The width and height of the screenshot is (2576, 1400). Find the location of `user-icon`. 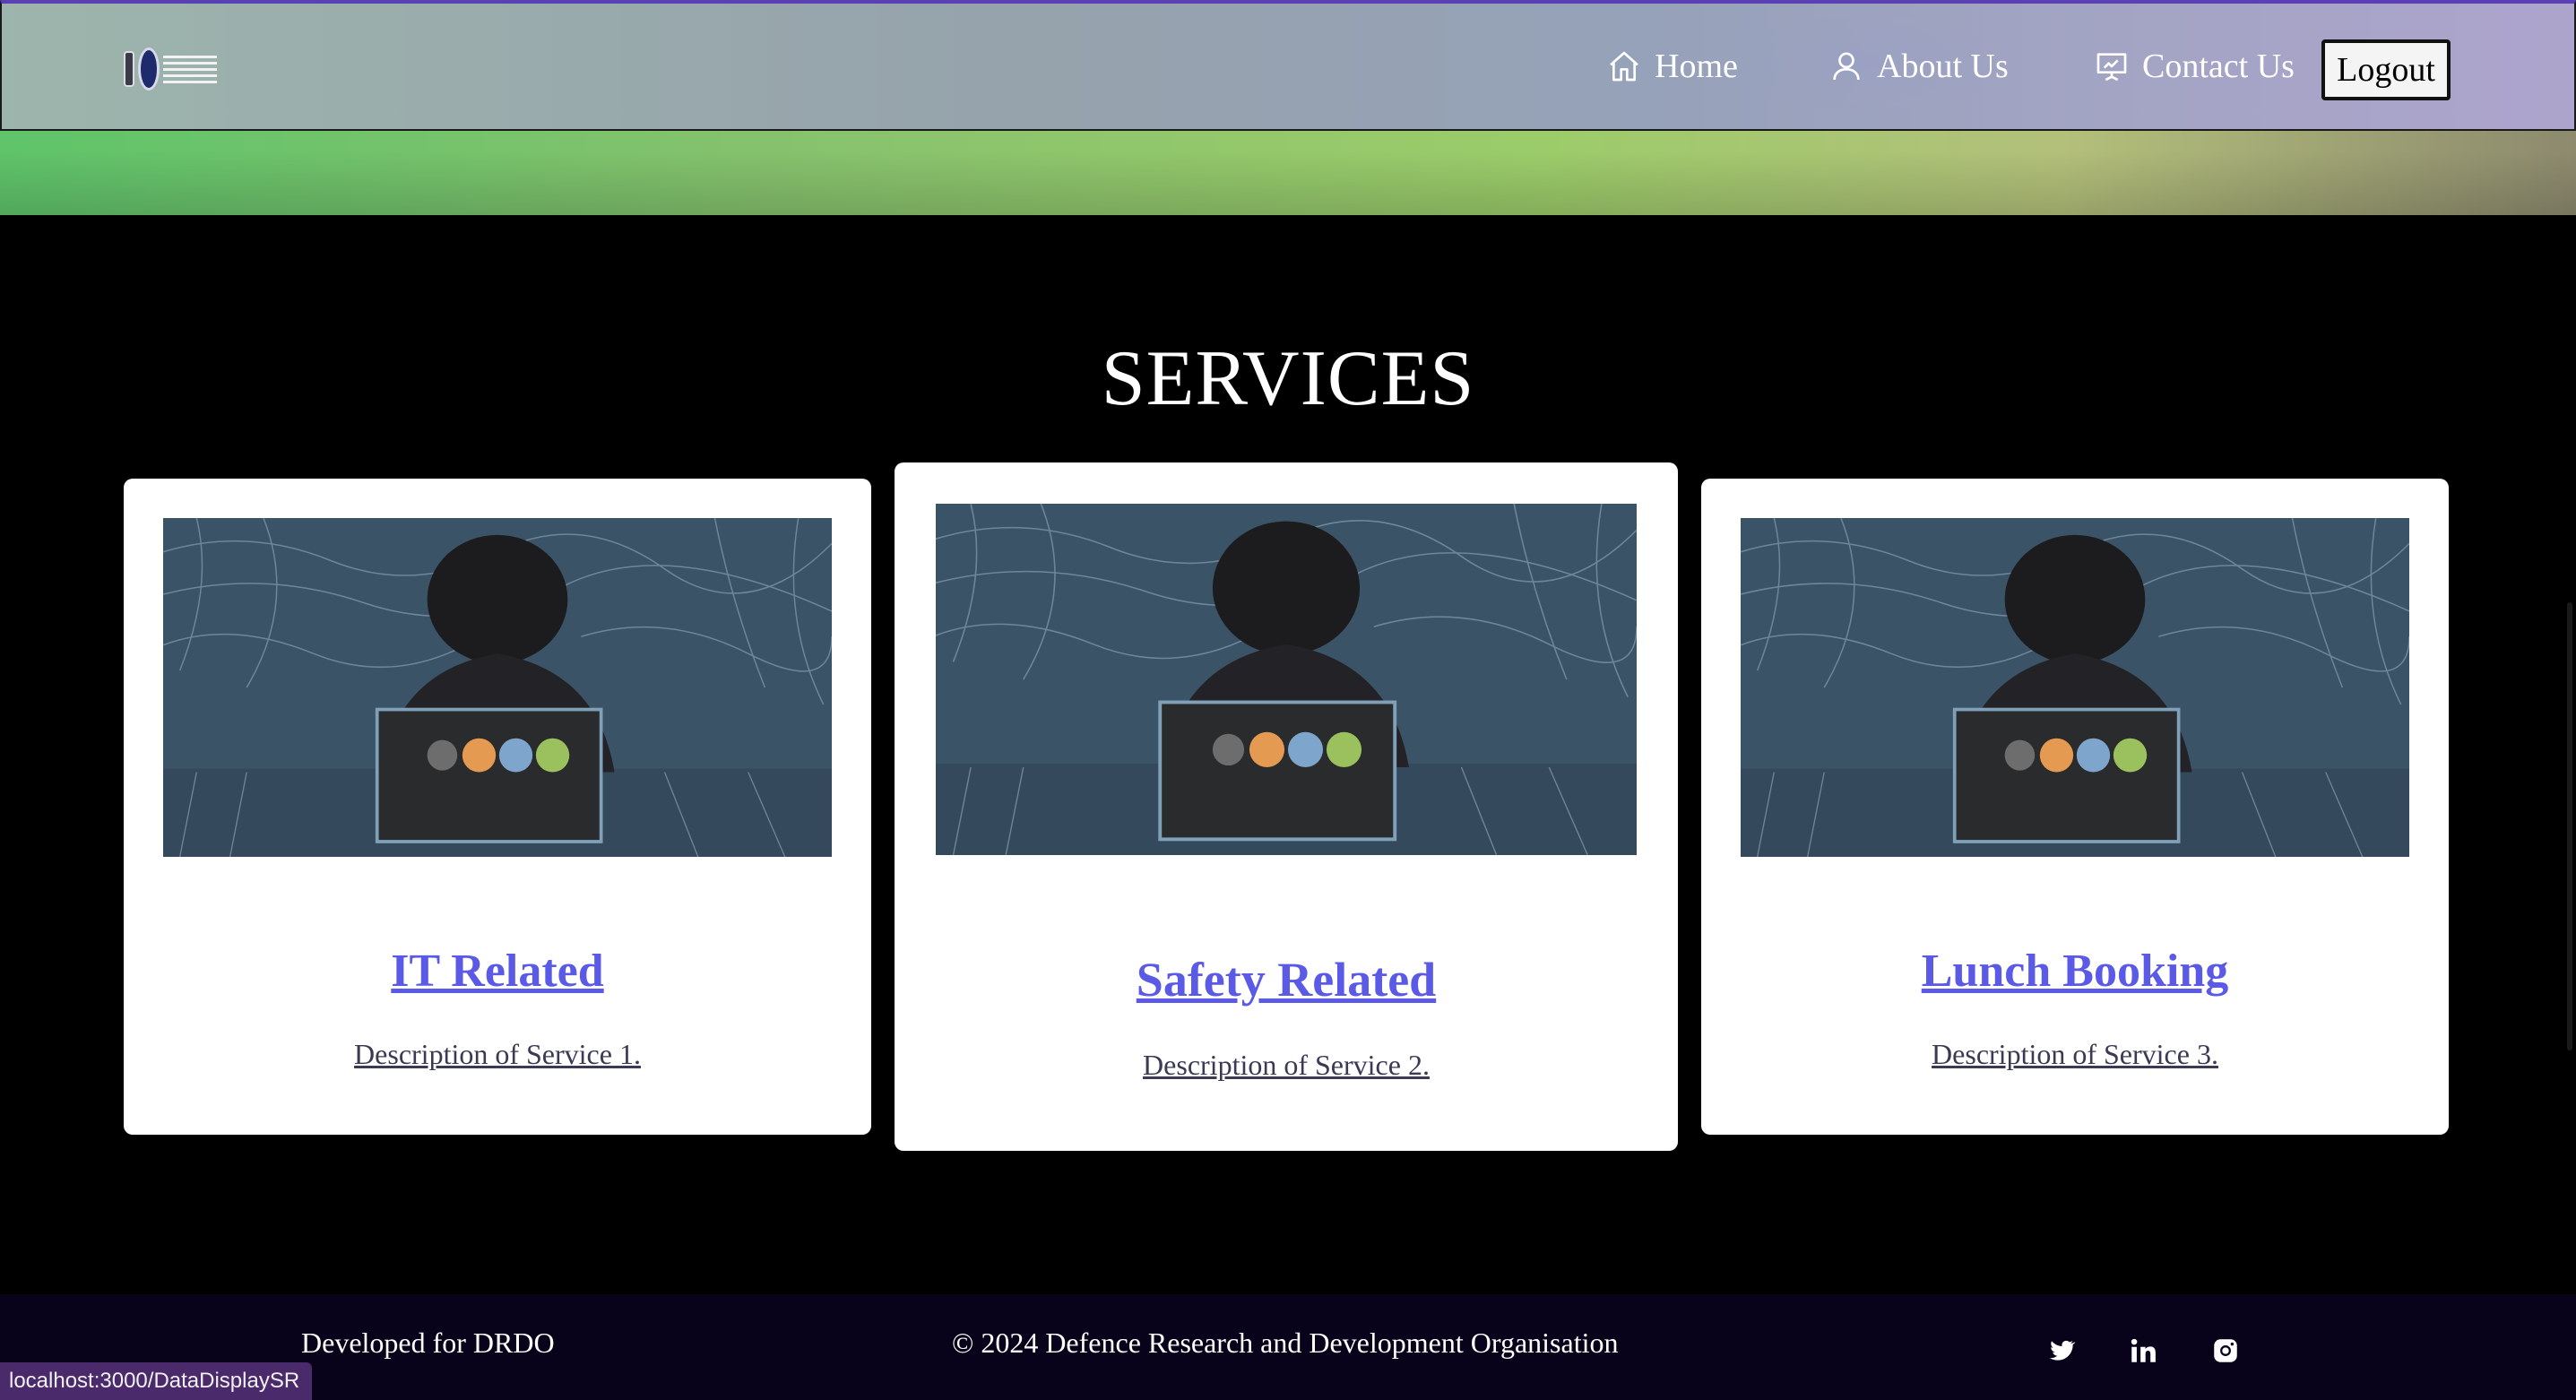

user-icon is located at coordinates (1846, 66).